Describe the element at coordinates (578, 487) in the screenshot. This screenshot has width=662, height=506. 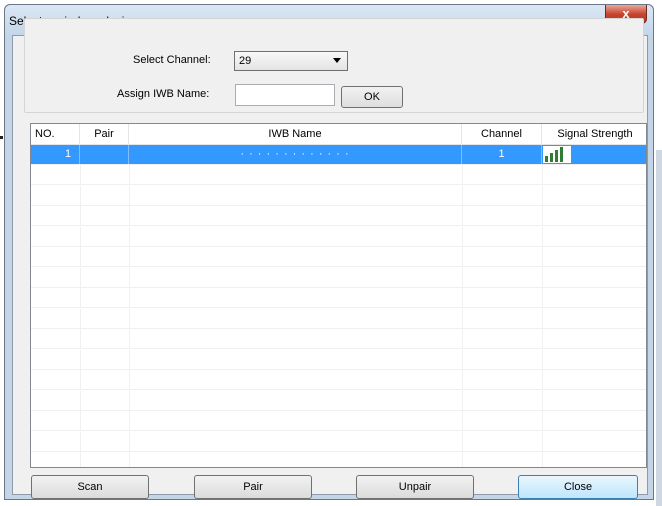
I see `close-button: Close` at that location.